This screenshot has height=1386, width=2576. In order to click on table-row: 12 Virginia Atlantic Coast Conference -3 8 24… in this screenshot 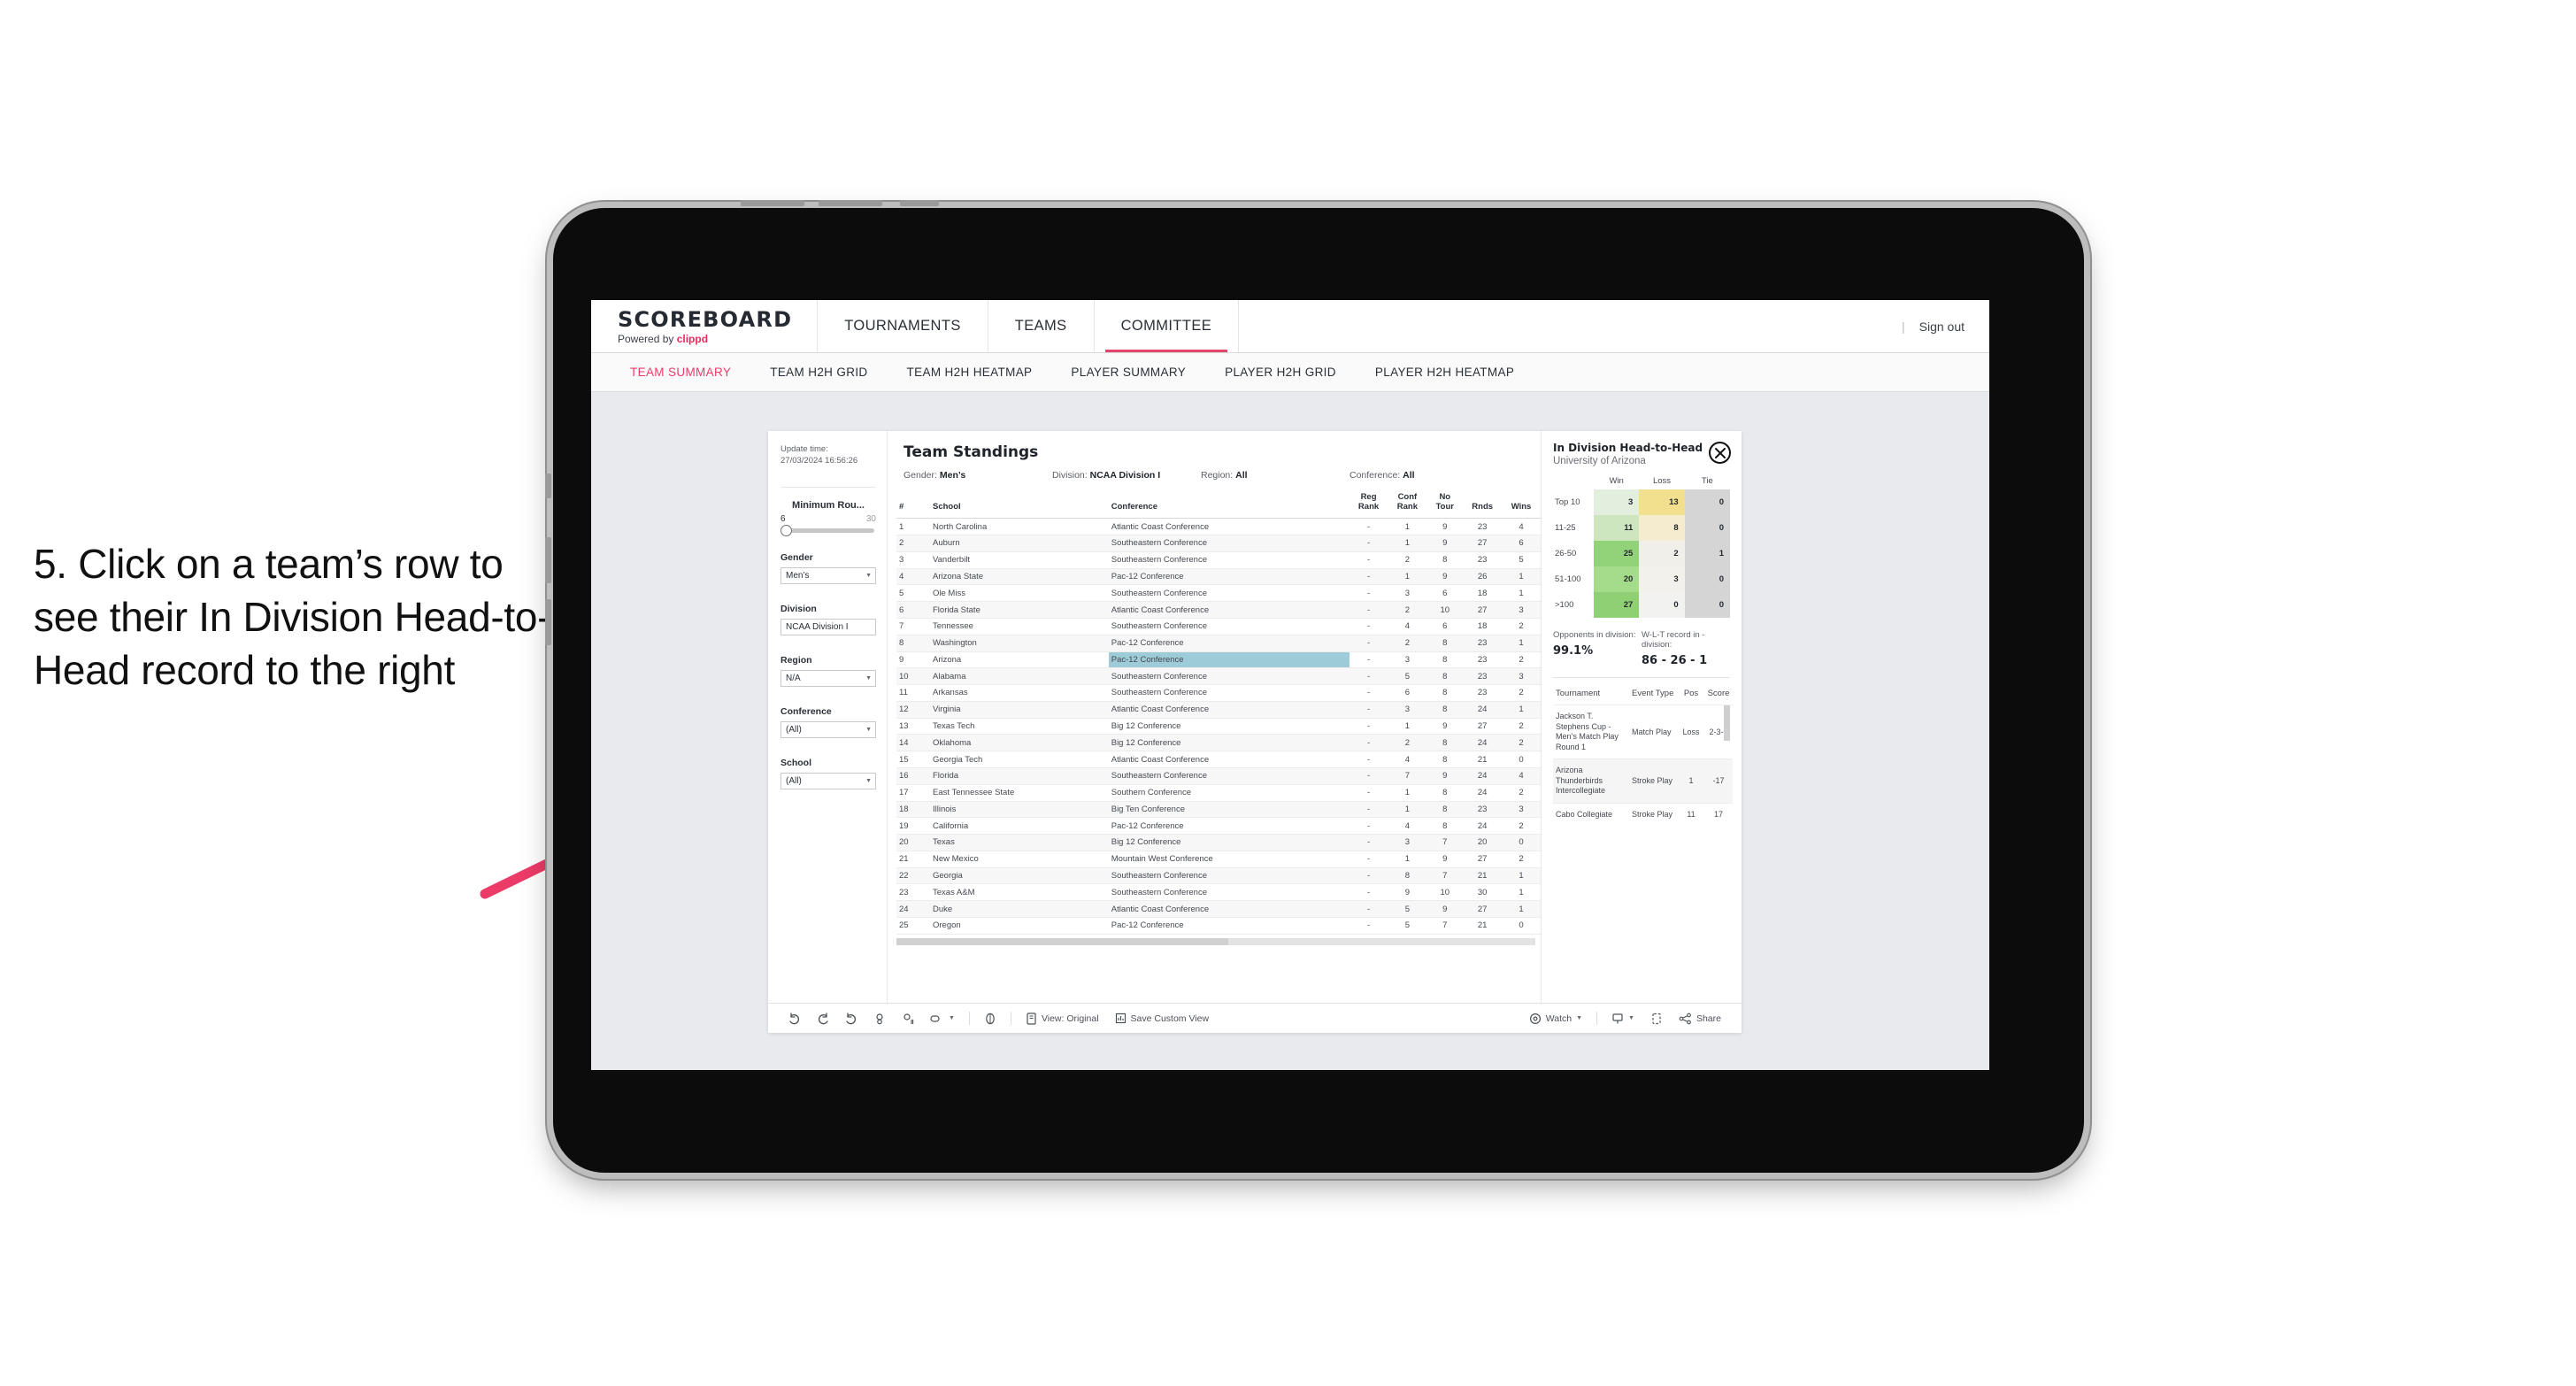, I will do `click(1218, 710)`.